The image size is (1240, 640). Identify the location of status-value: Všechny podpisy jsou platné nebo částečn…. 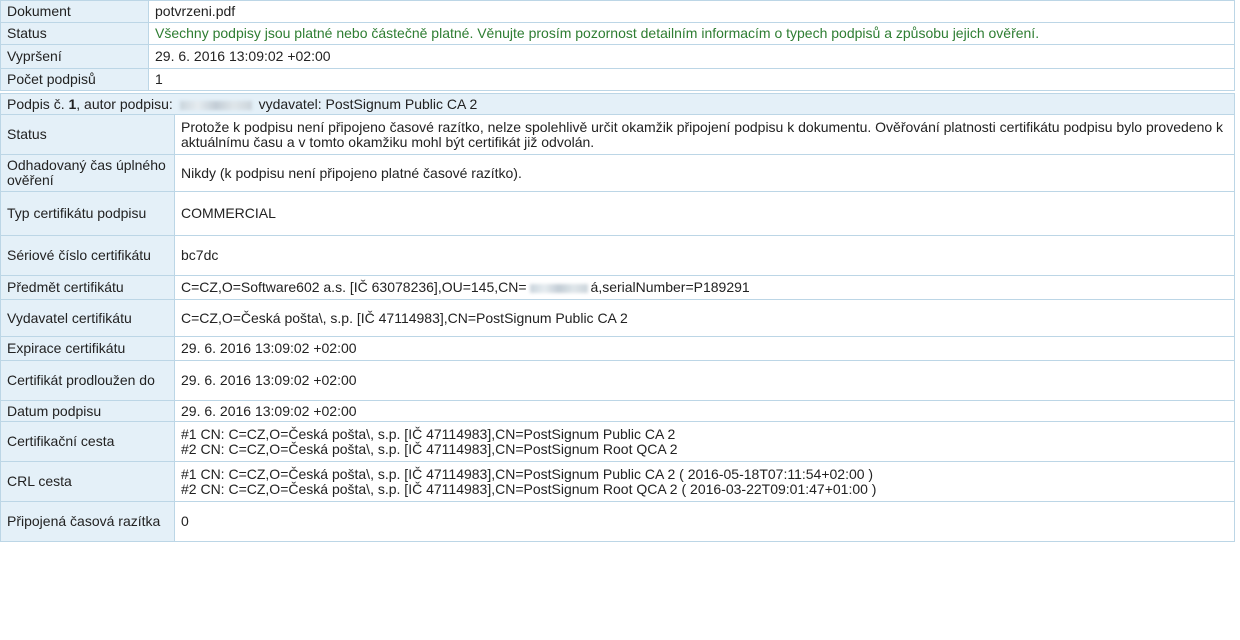
(691, 33).